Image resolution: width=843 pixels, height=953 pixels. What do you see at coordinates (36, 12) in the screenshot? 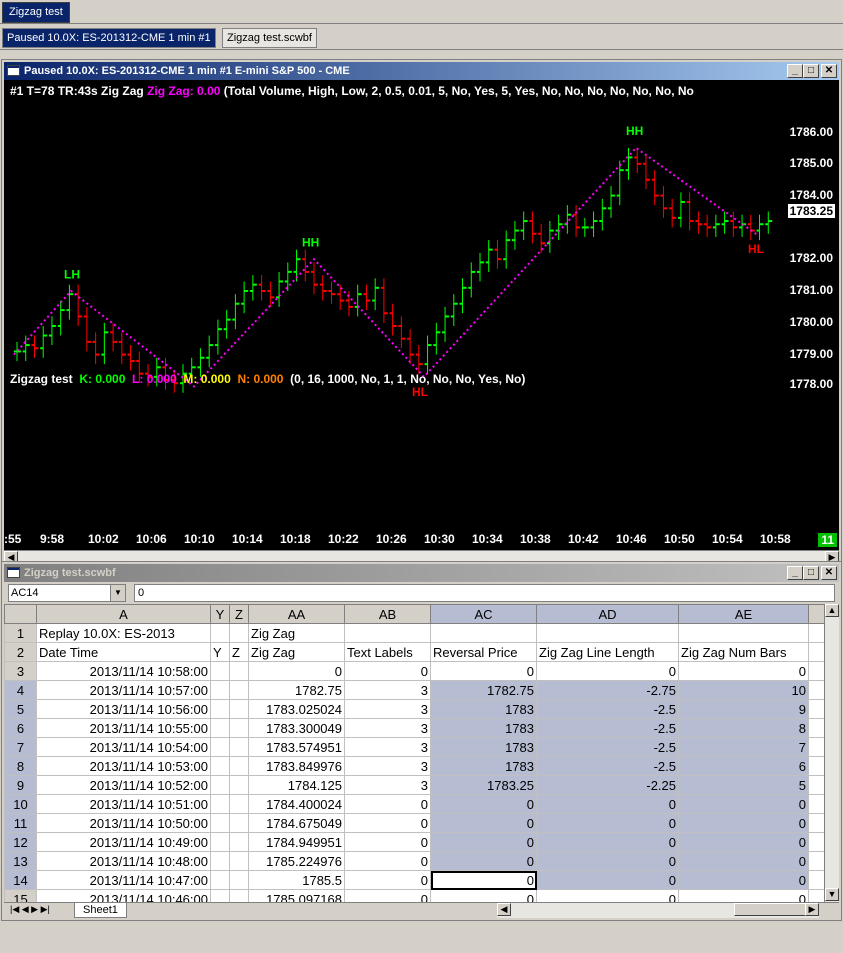
I see `workspace-tab: Zigzag test` at bounding box center [36, 12].